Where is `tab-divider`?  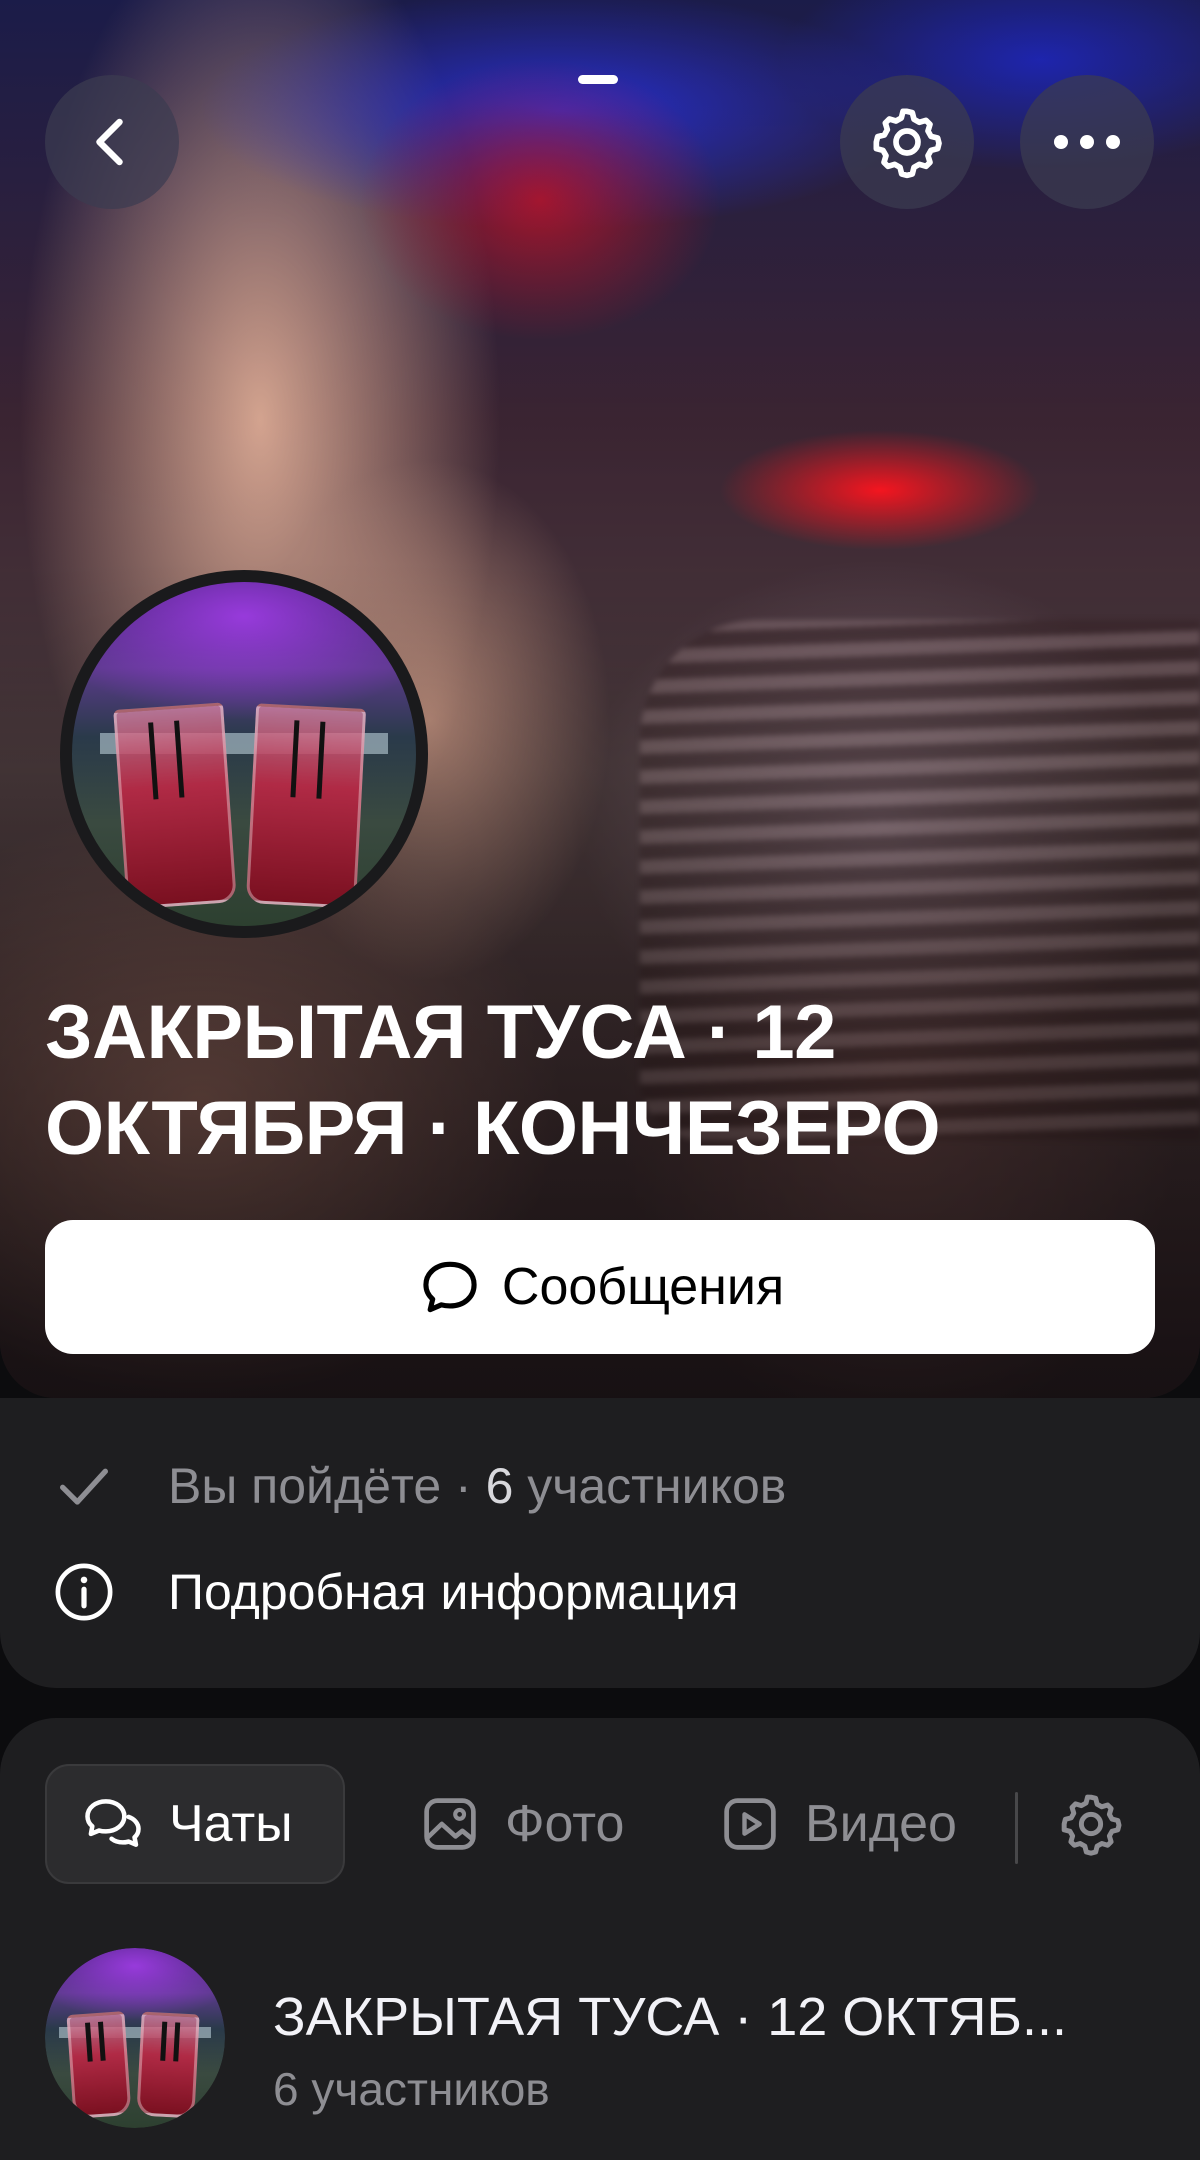 tab-divider is located at coordinates (1016, 1828).